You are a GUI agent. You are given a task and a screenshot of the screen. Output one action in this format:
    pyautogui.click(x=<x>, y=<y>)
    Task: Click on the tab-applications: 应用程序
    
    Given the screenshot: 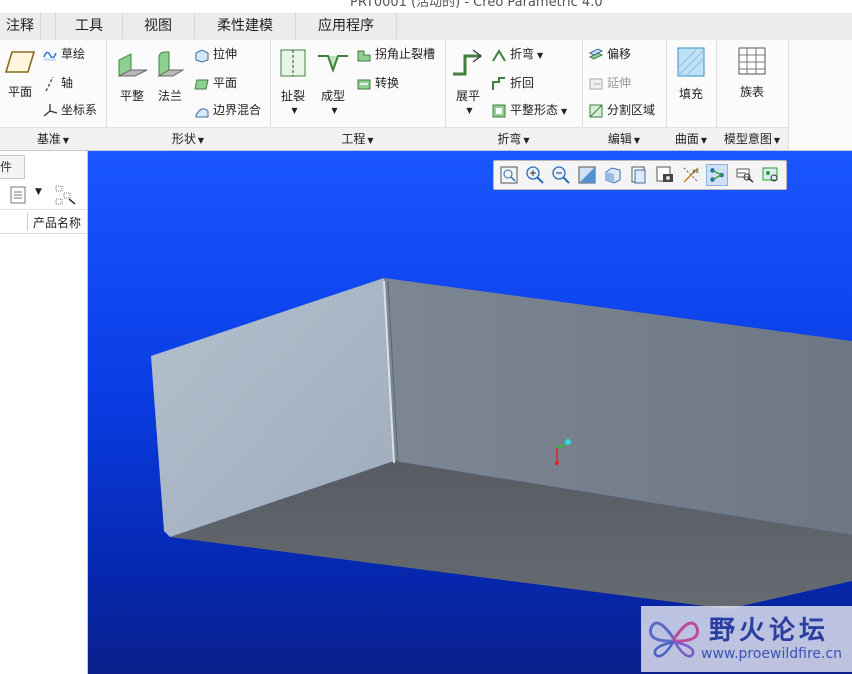 What is the action you would take?
    pyautogui.click(x=346, y=26)
    